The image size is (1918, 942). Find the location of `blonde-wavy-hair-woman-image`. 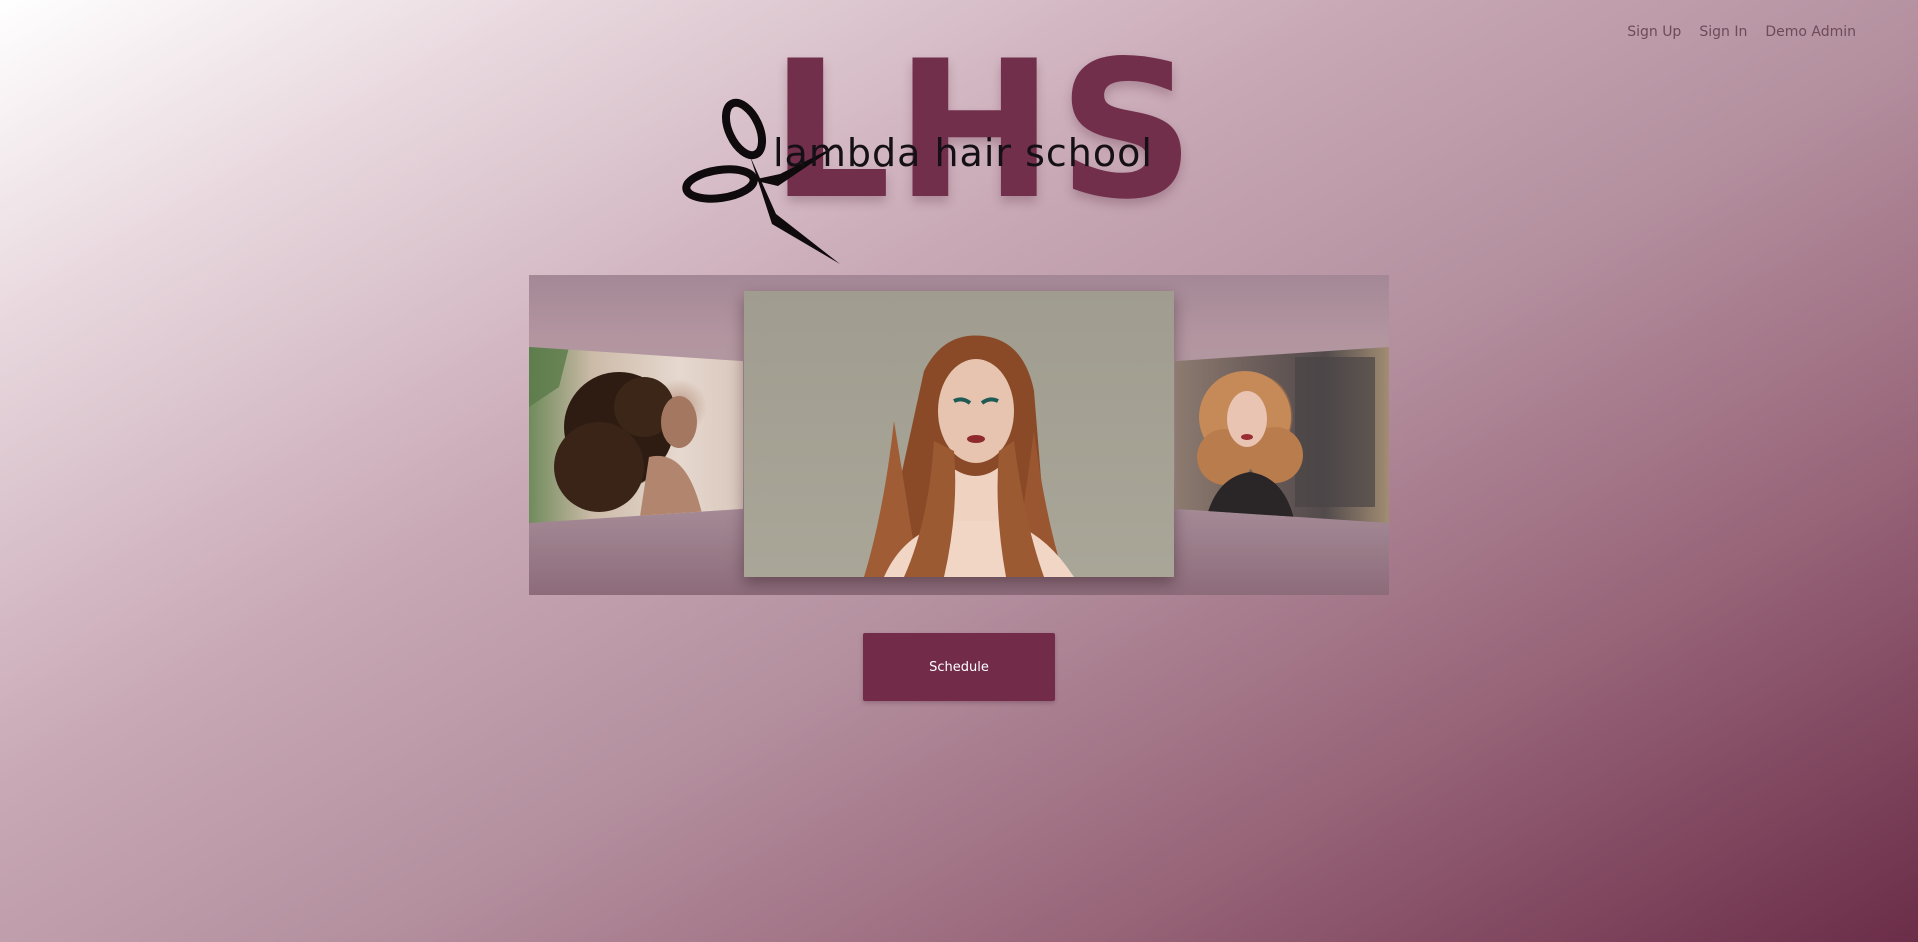

blonde-wavy-hair-woman-image is located at coordinates (1286, 440).